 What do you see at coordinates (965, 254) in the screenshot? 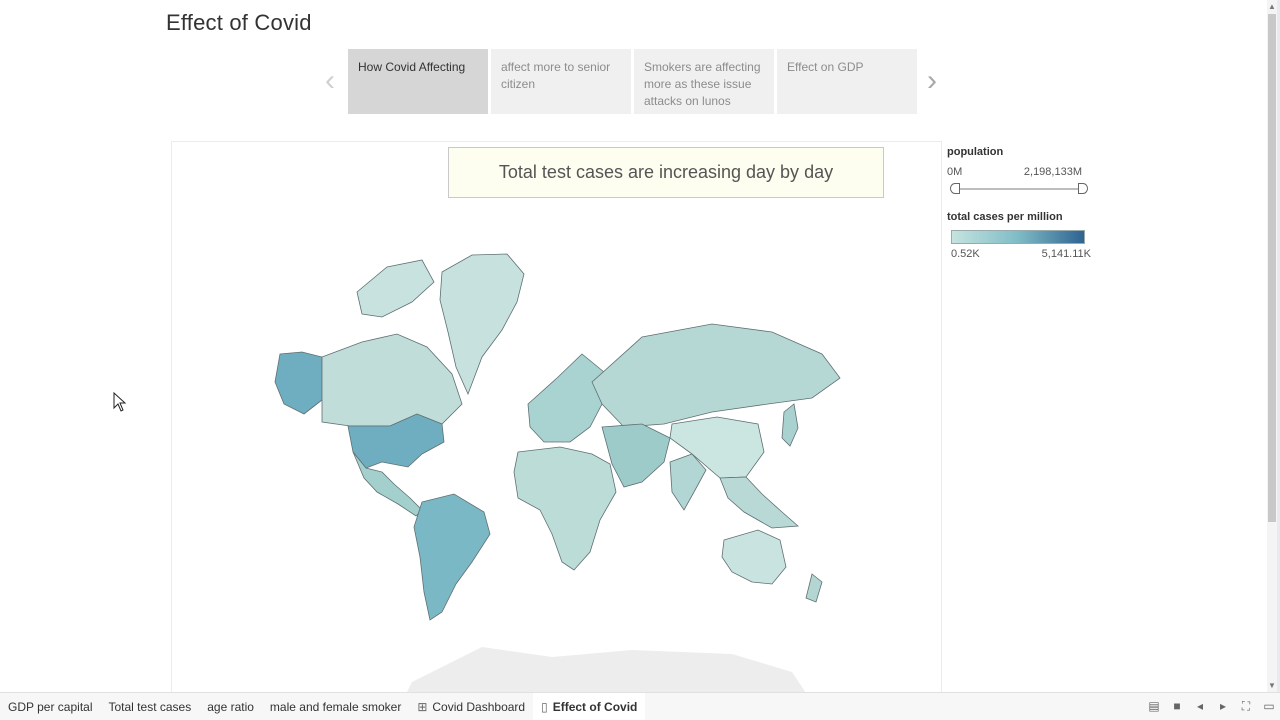
I see `cases-min-label: 0.52K` at bounding box center [965, 254].